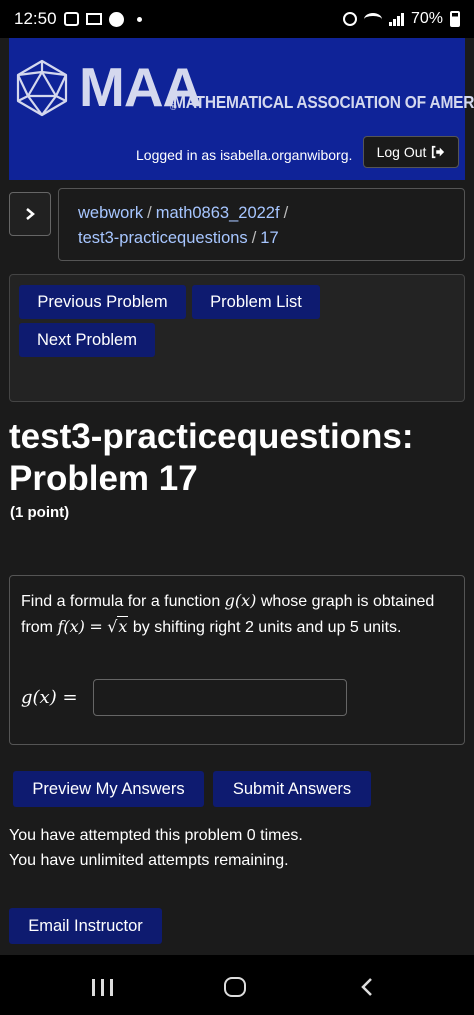  Describe the element at coordinates (121, 601) in the screenshot. I see `problem-text-part1: Find a formula for a function` at that location.